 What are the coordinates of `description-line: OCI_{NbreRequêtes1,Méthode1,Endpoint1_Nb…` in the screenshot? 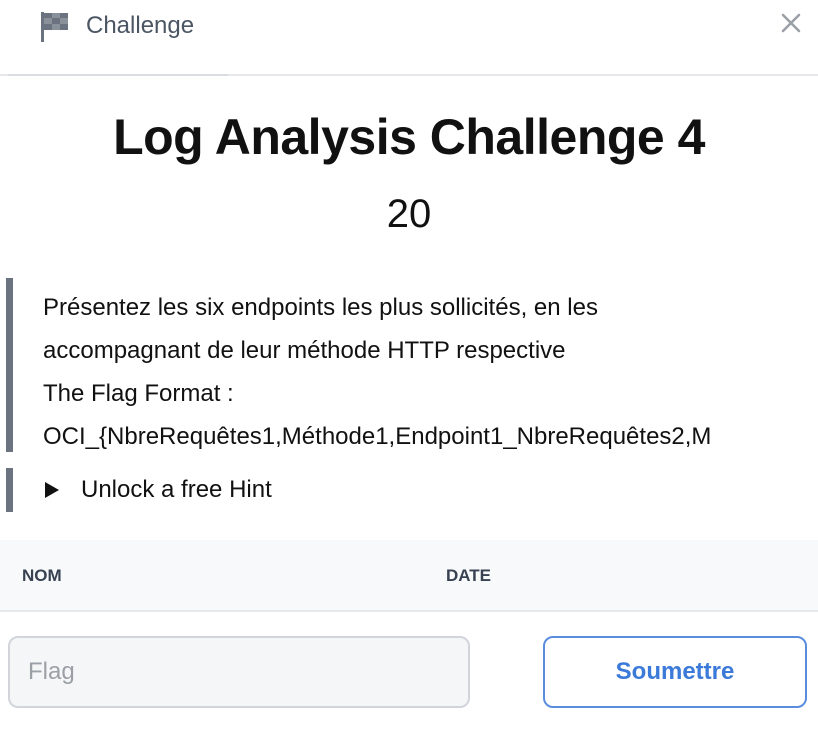 It's located at (377, 436).